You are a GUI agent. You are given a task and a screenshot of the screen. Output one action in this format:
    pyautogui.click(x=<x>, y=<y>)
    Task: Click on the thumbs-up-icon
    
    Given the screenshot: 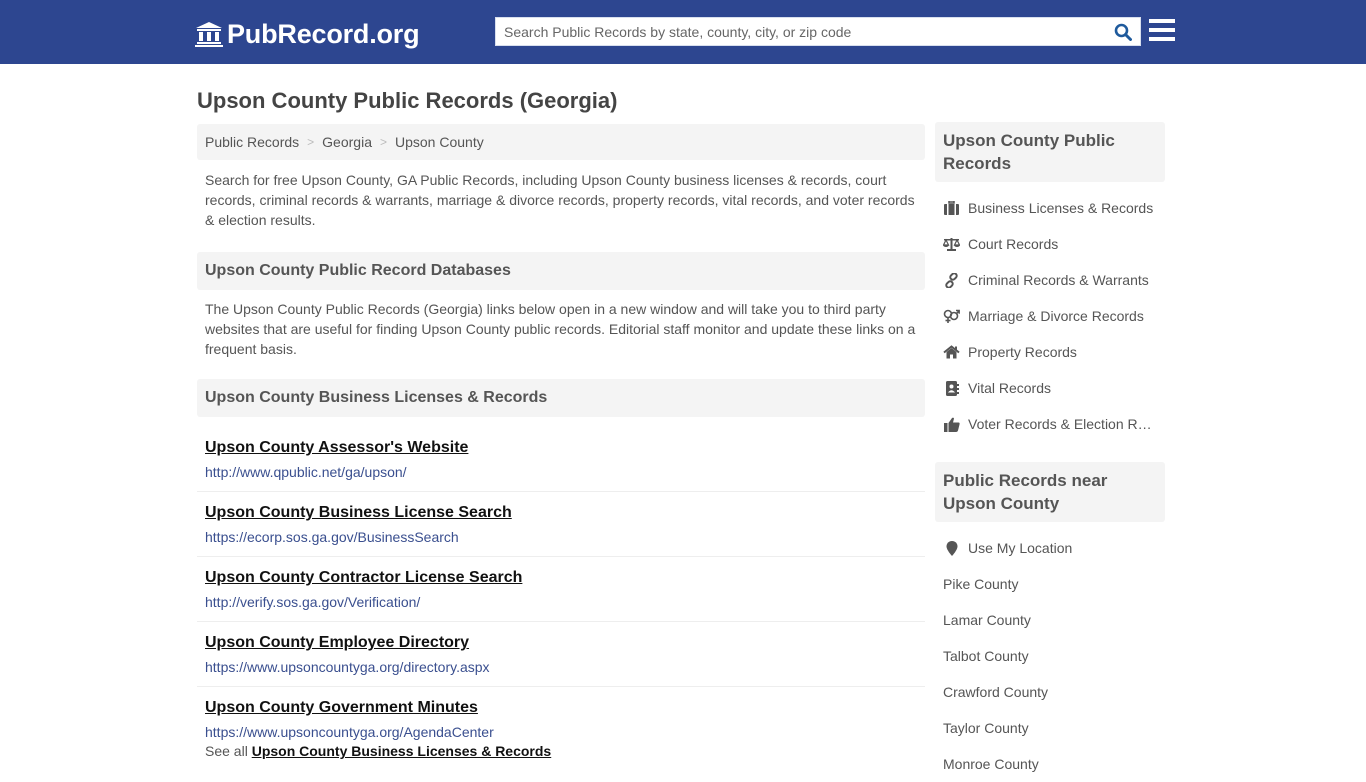 What is the action you would take?
    pyautogui.click(x=951, y=424)
    